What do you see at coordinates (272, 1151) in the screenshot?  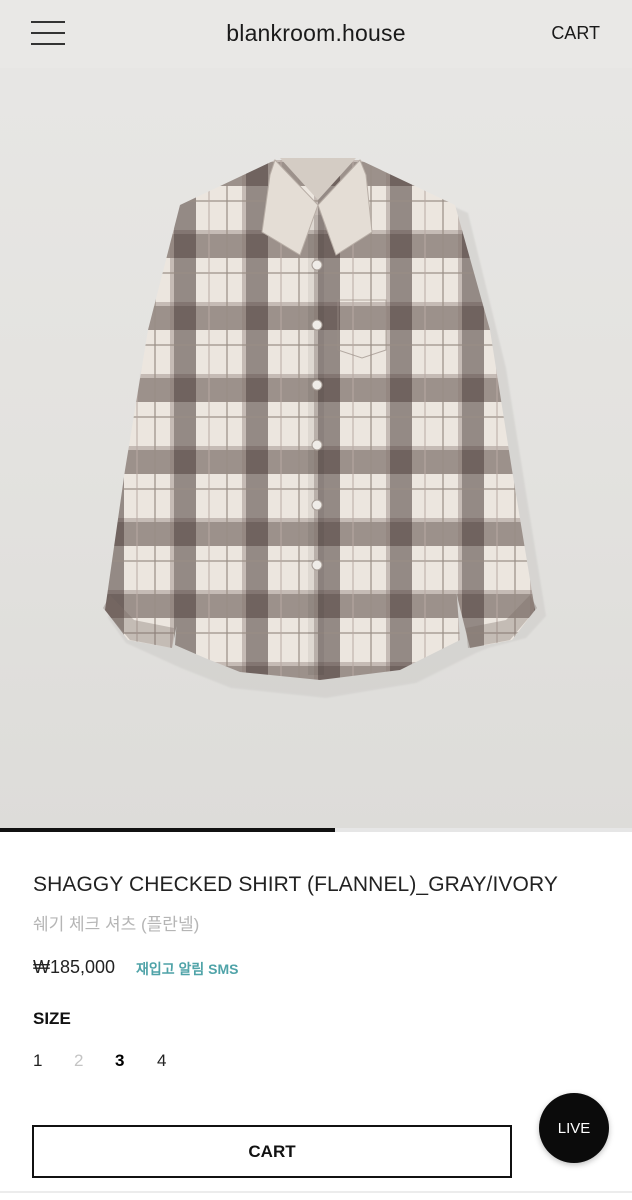 I see `add-to-cart-button: CART` at bounding box center [272, 1151].